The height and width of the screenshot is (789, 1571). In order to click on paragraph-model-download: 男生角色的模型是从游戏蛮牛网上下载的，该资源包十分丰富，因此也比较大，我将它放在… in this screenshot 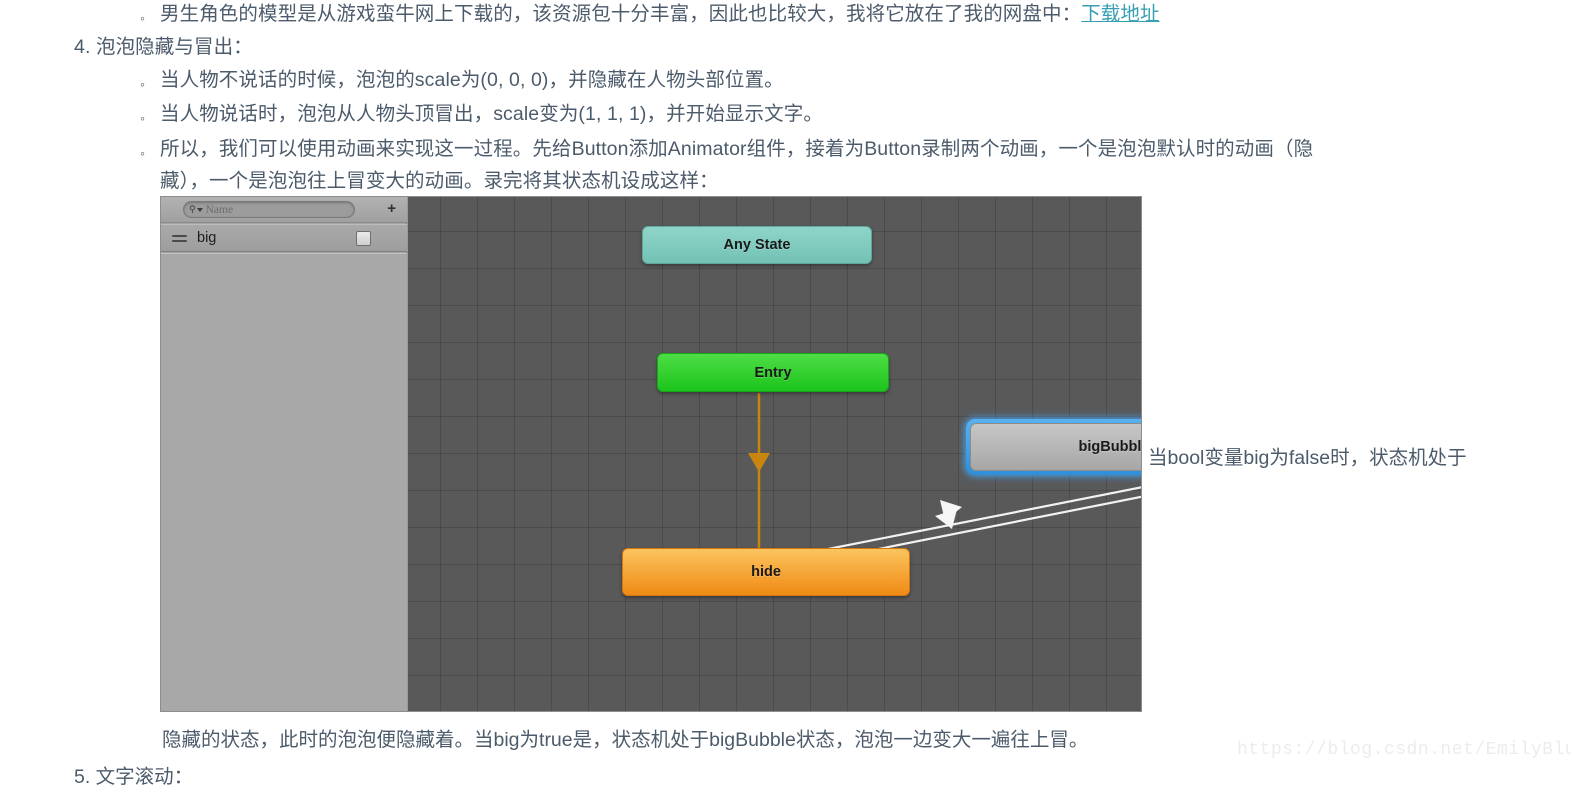, I will do `click(660, 14)`.